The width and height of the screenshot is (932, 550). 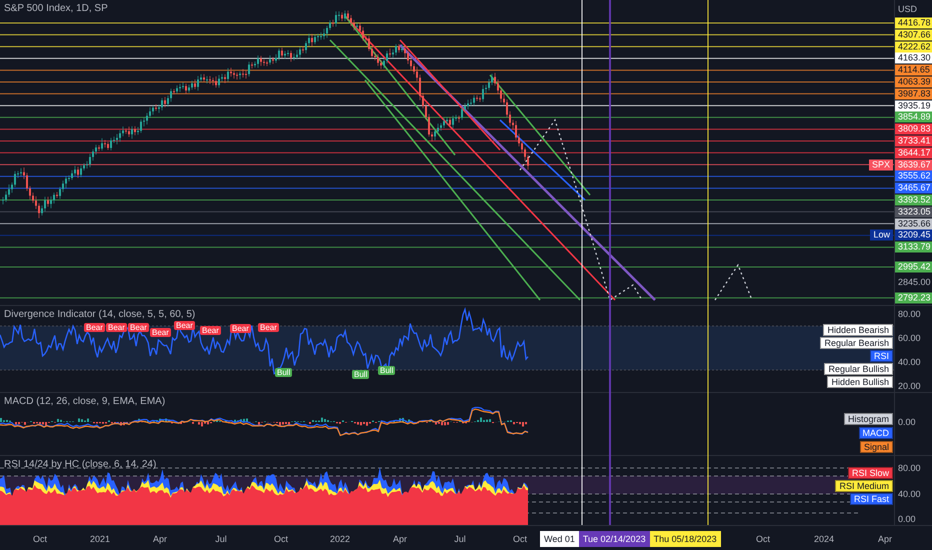 What do you see at coordinates (913, 152) in the screenshot?
I see `price-tag: 3644.17` at bounding box center [913, 152].